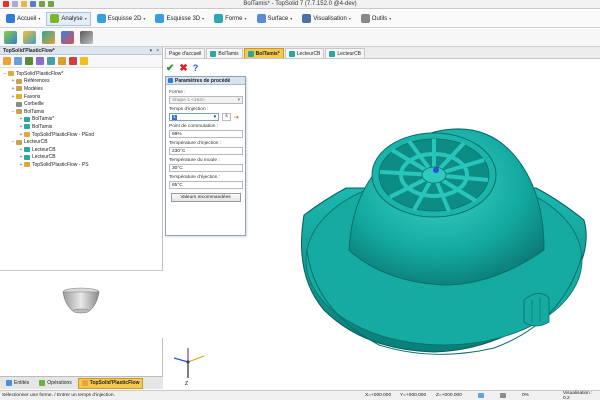 The image size is (600, 400). I want to click on check-model-icon, so click(10, 37).